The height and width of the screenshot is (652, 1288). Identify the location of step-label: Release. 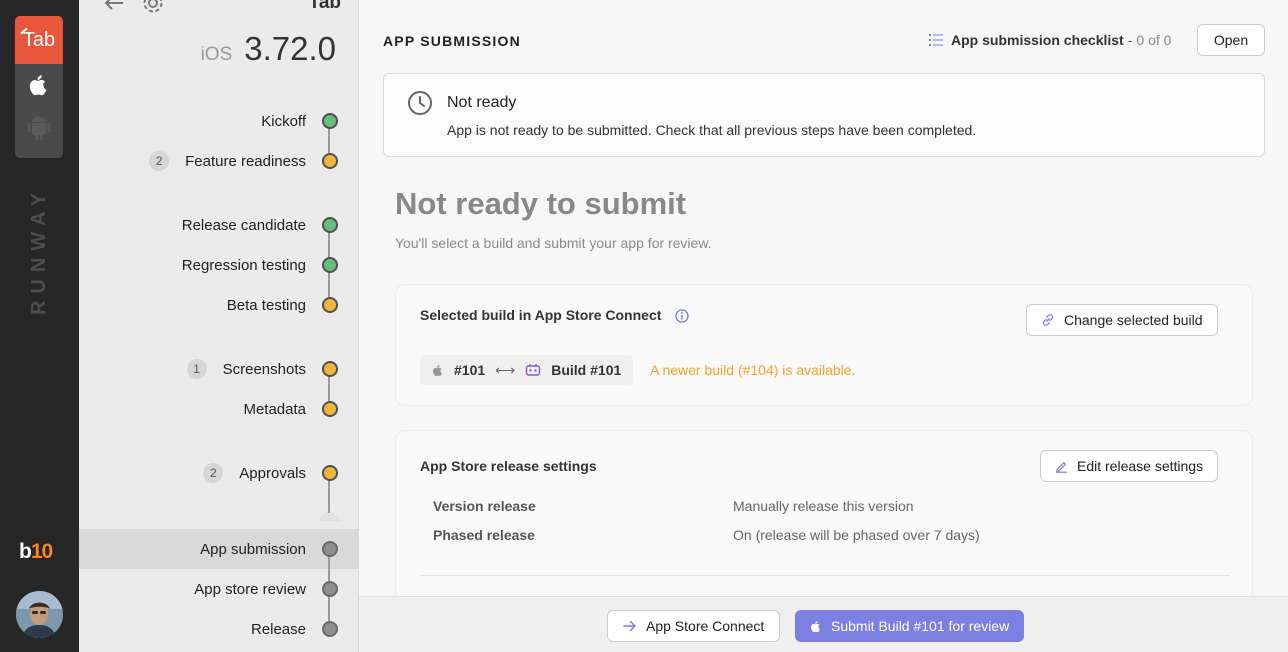
(278, 629).